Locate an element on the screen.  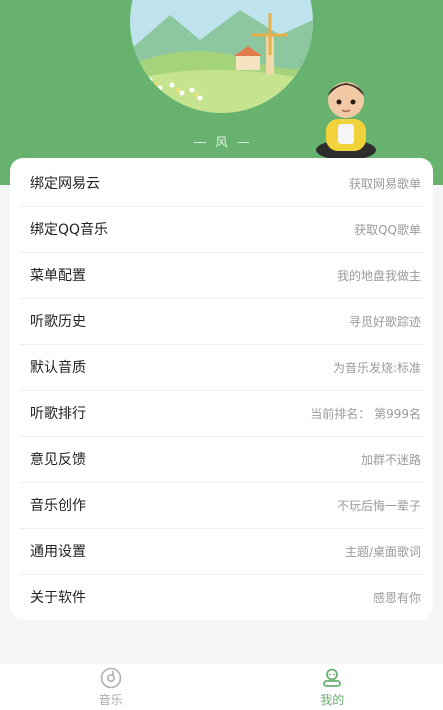
user-name: 风 is located at coordinates (221, 141).